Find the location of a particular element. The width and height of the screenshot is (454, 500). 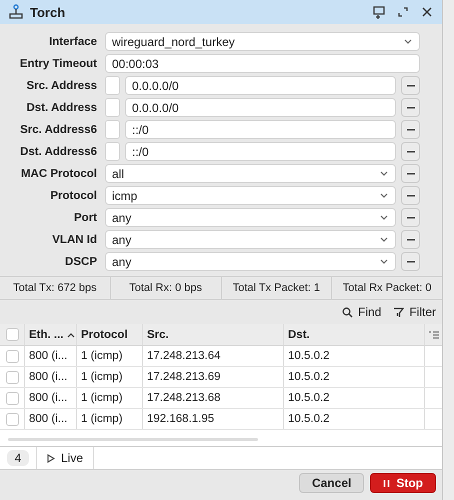

pause-icon is located at coordinates (386, 483).